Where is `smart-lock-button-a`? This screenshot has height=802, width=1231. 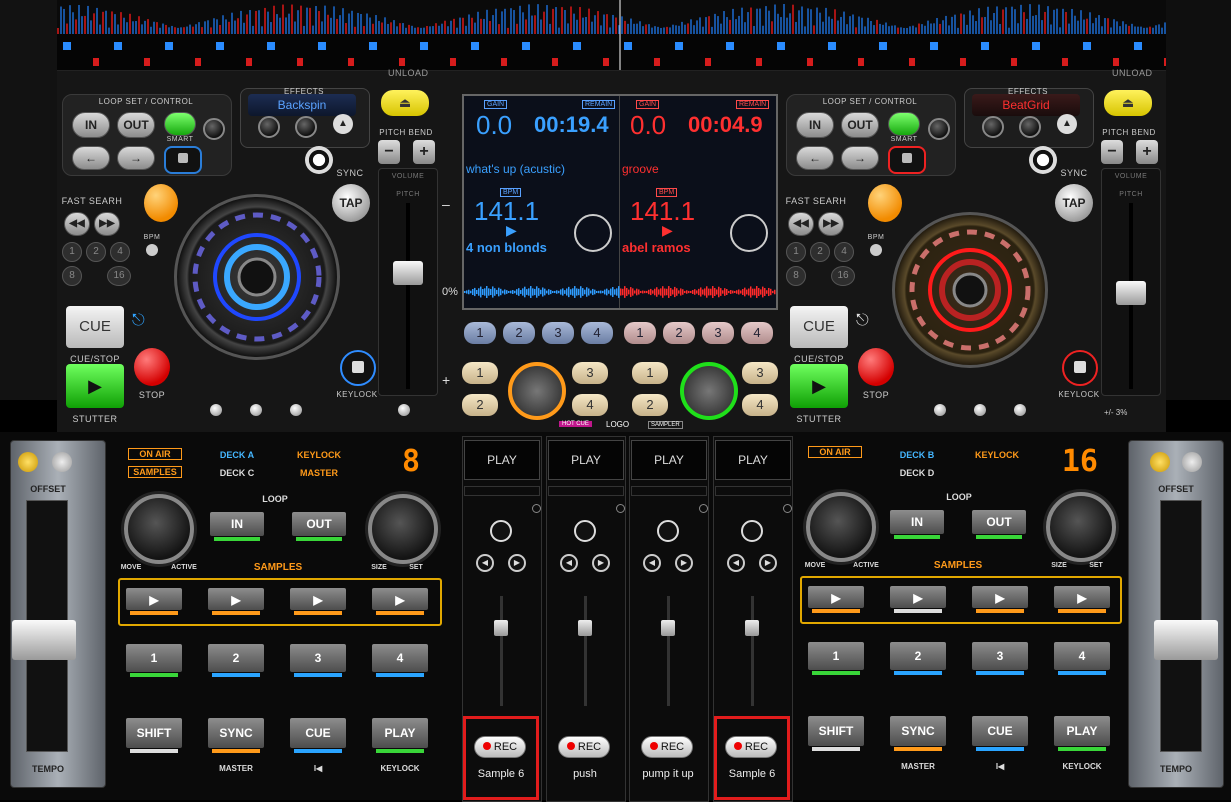 smart-lock-button-a is located at coordinates (183, 160).